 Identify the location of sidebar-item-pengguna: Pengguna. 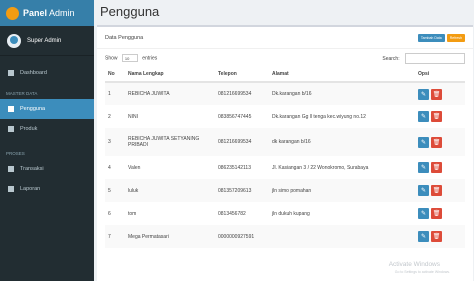
(47, 109).